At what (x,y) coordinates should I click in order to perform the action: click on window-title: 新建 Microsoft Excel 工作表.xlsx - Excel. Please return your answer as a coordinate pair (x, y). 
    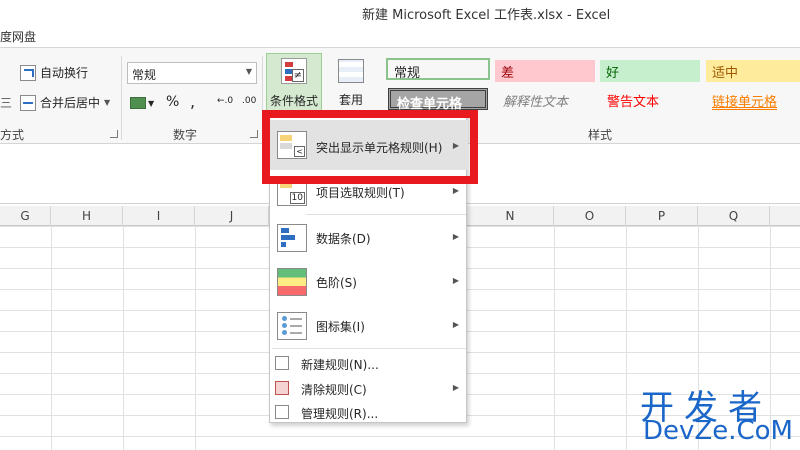
    Looking at the image, I should click on (486, 15).